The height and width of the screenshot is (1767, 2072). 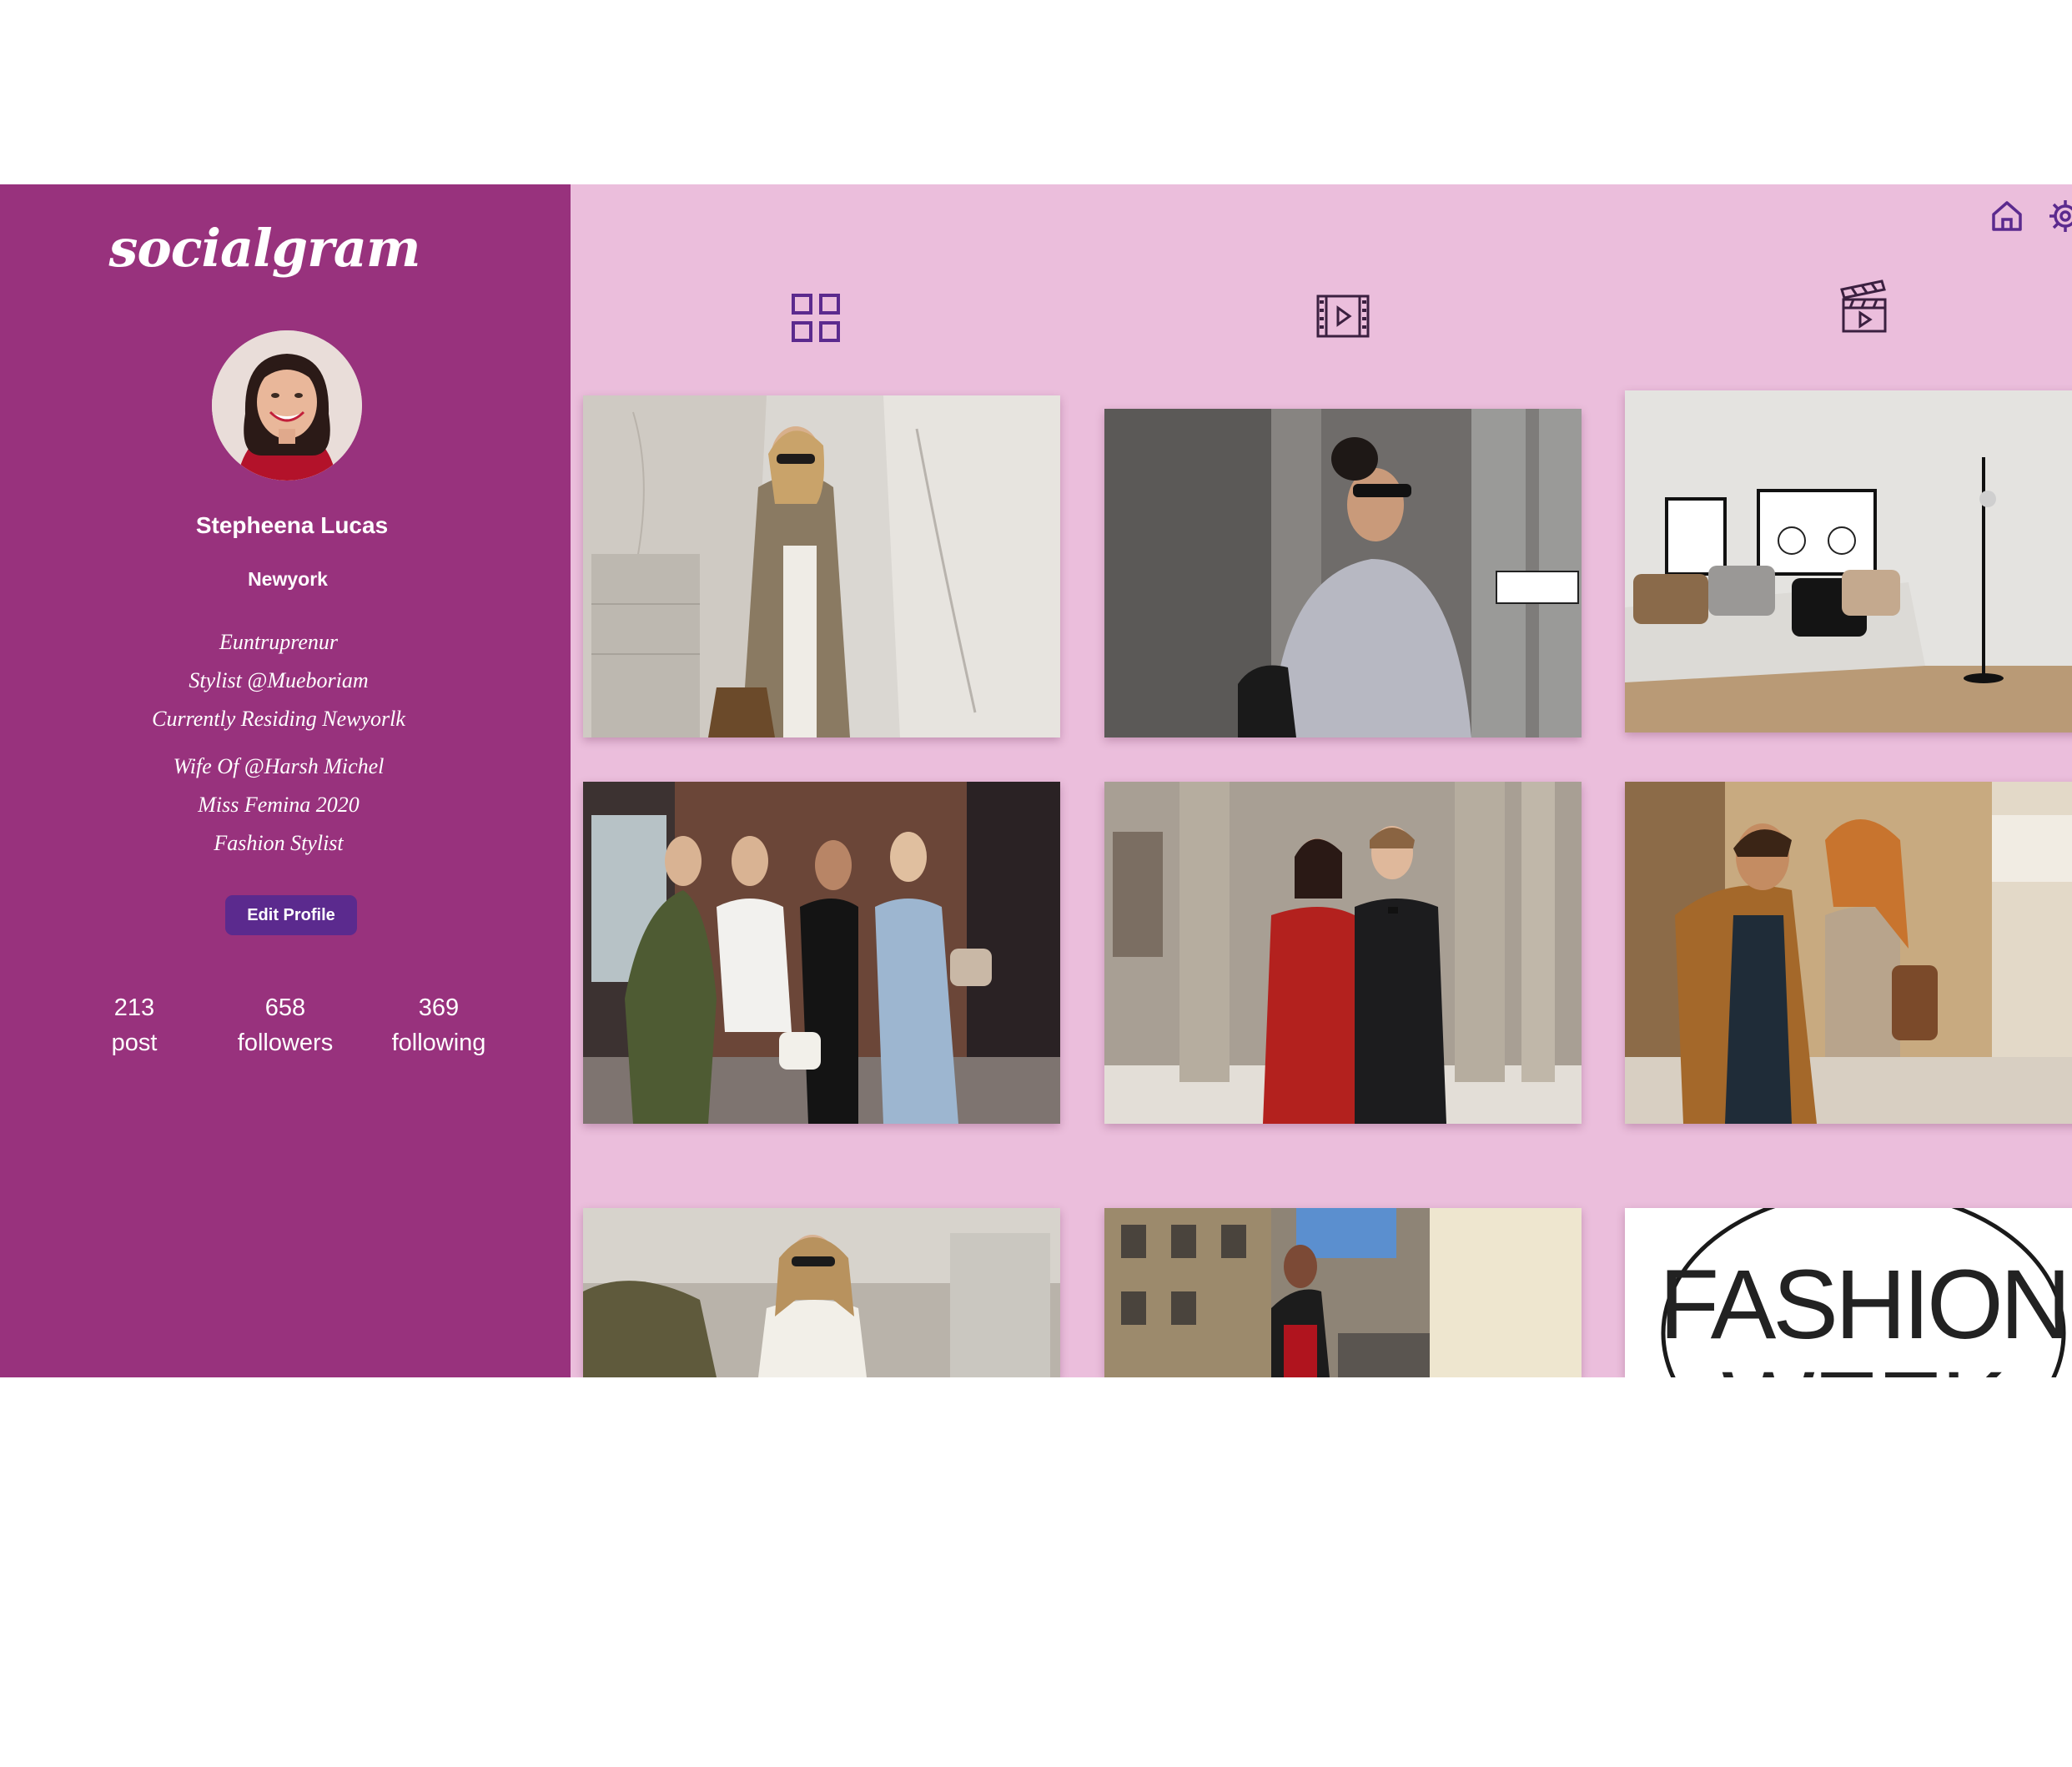 What do you see at coordinates (291, 915) in the screenshot?
I see `edit-profile-button: Edit Profile` at bounding box center [291, 915].